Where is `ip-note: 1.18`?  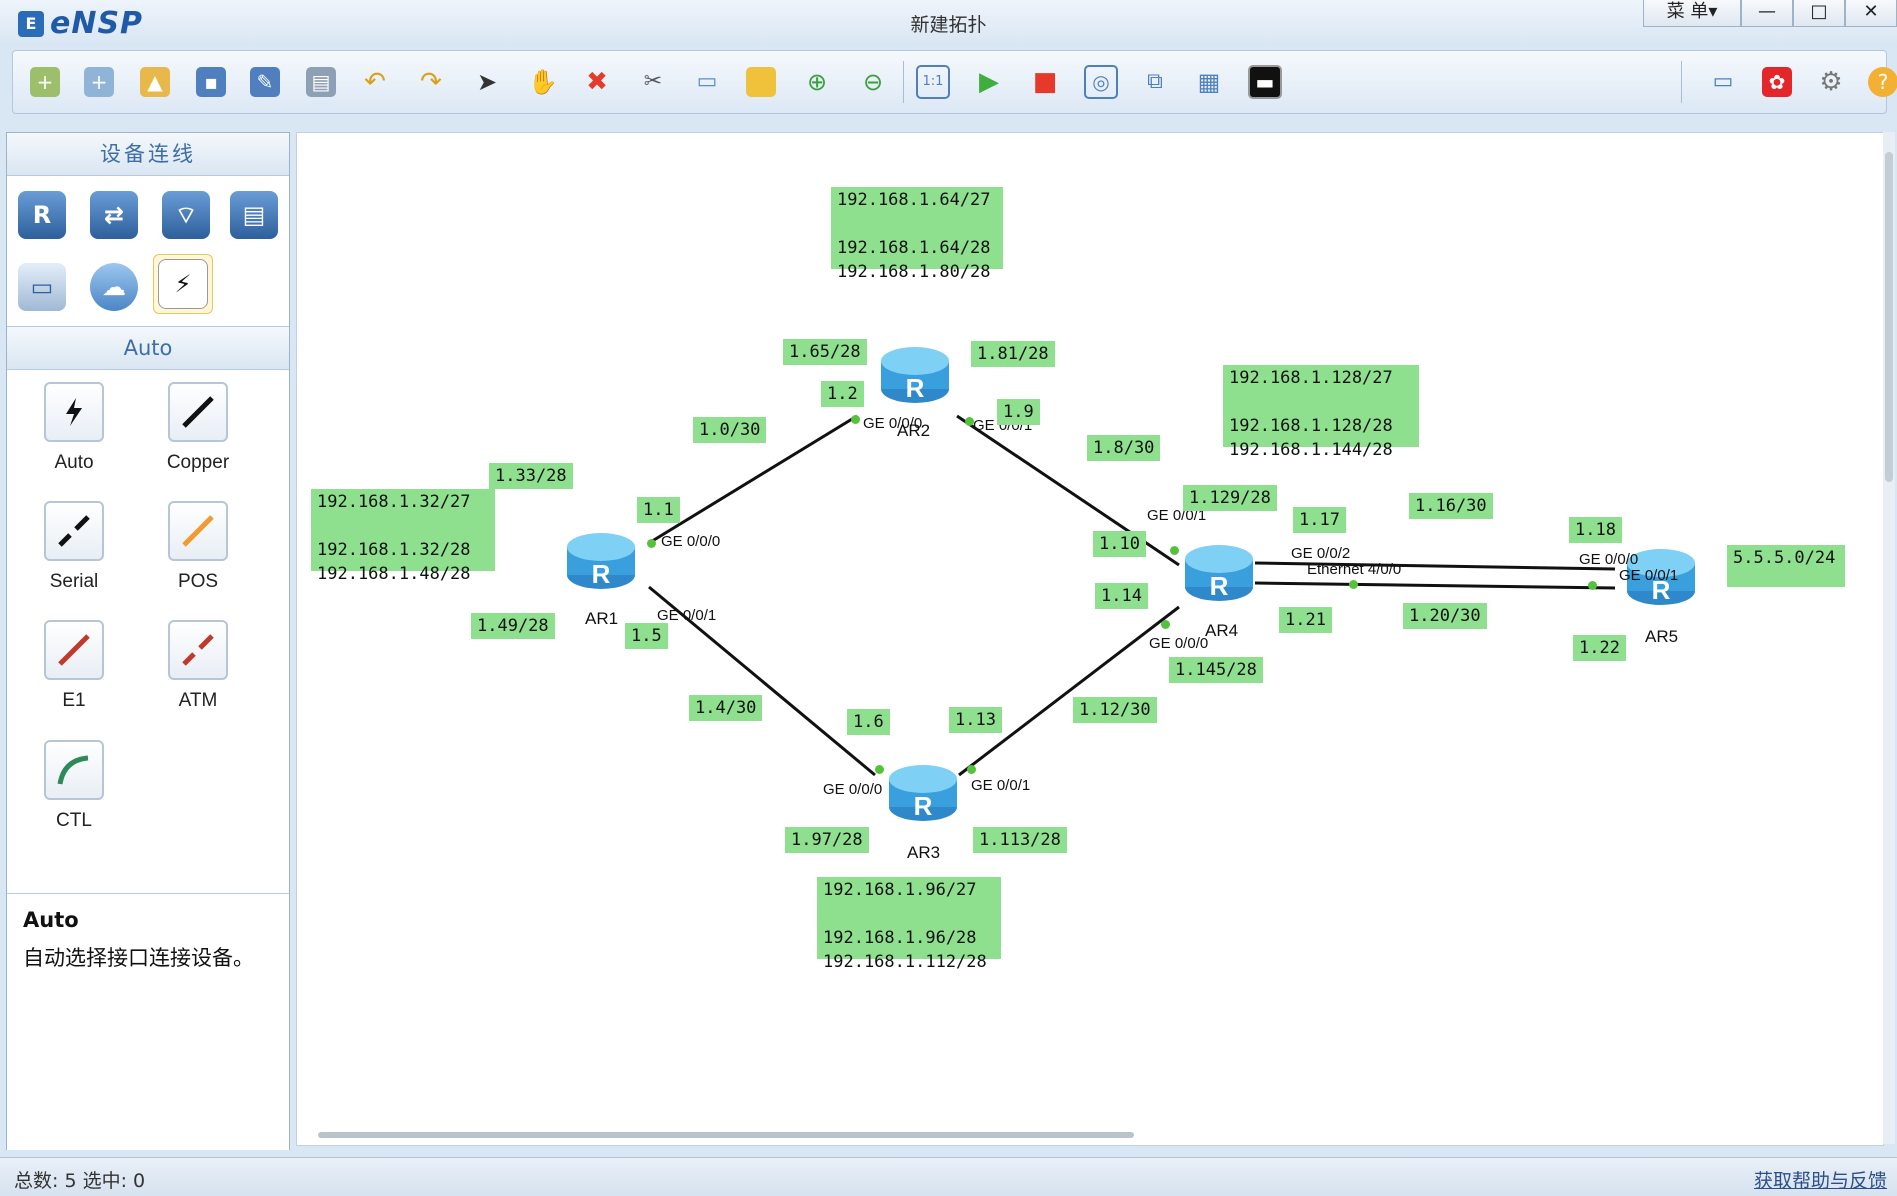
ip-note: 1.18 is located at coordinates (1595, 530).